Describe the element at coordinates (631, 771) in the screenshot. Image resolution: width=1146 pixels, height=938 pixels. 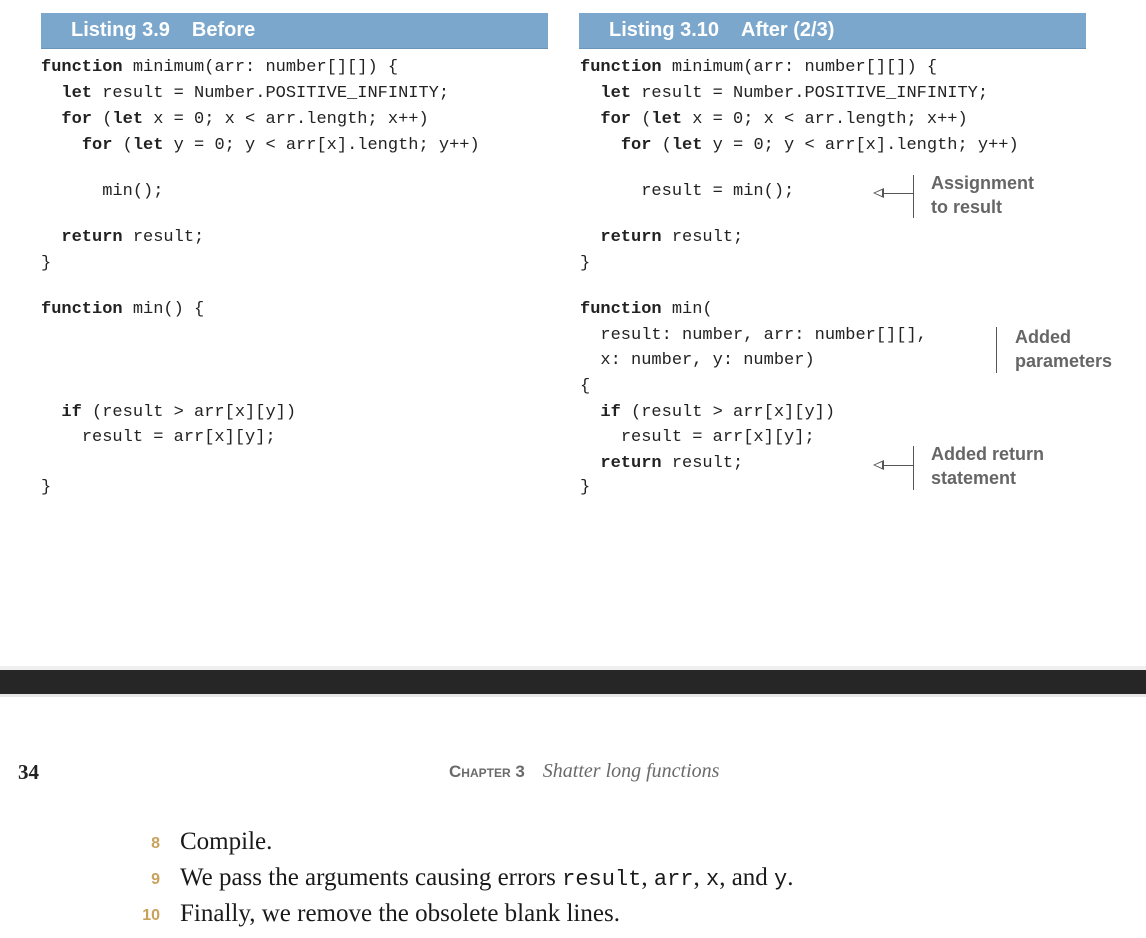
I see `chapter-title: Shatter long functions` at that location.